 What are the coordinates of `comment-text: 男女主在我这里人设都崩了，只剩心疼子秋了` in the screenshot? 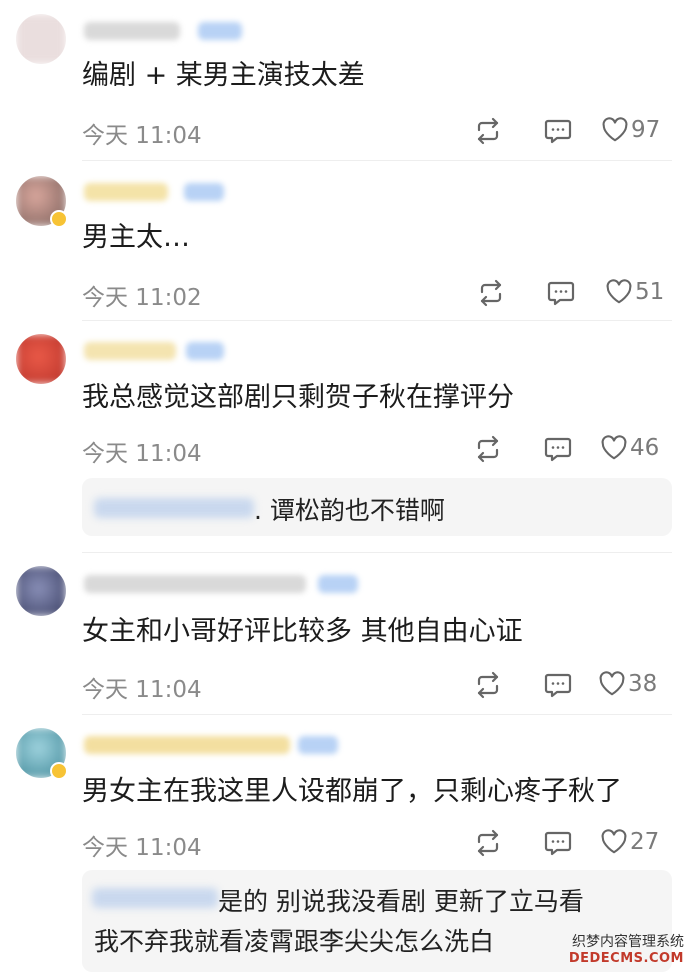 It's located at (352, 791).